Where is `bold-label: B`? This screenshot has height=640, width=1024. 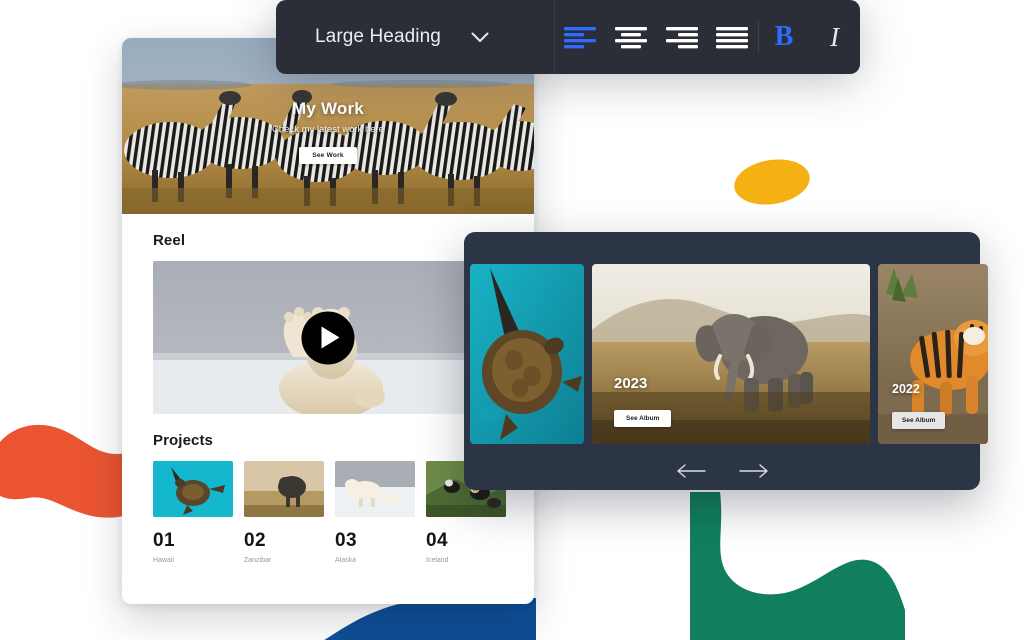 bold-label: B is located at coordinates (784, 36).